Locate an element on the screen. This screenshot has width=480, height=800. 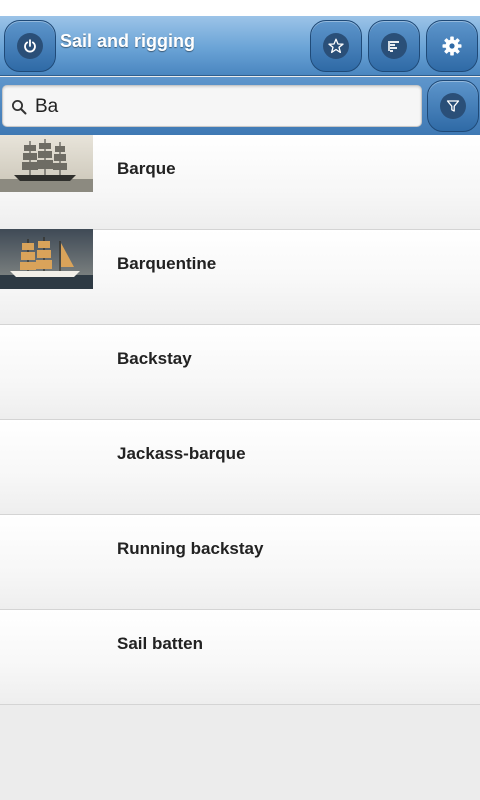
gear-icon is located at coordinates (452, 46).